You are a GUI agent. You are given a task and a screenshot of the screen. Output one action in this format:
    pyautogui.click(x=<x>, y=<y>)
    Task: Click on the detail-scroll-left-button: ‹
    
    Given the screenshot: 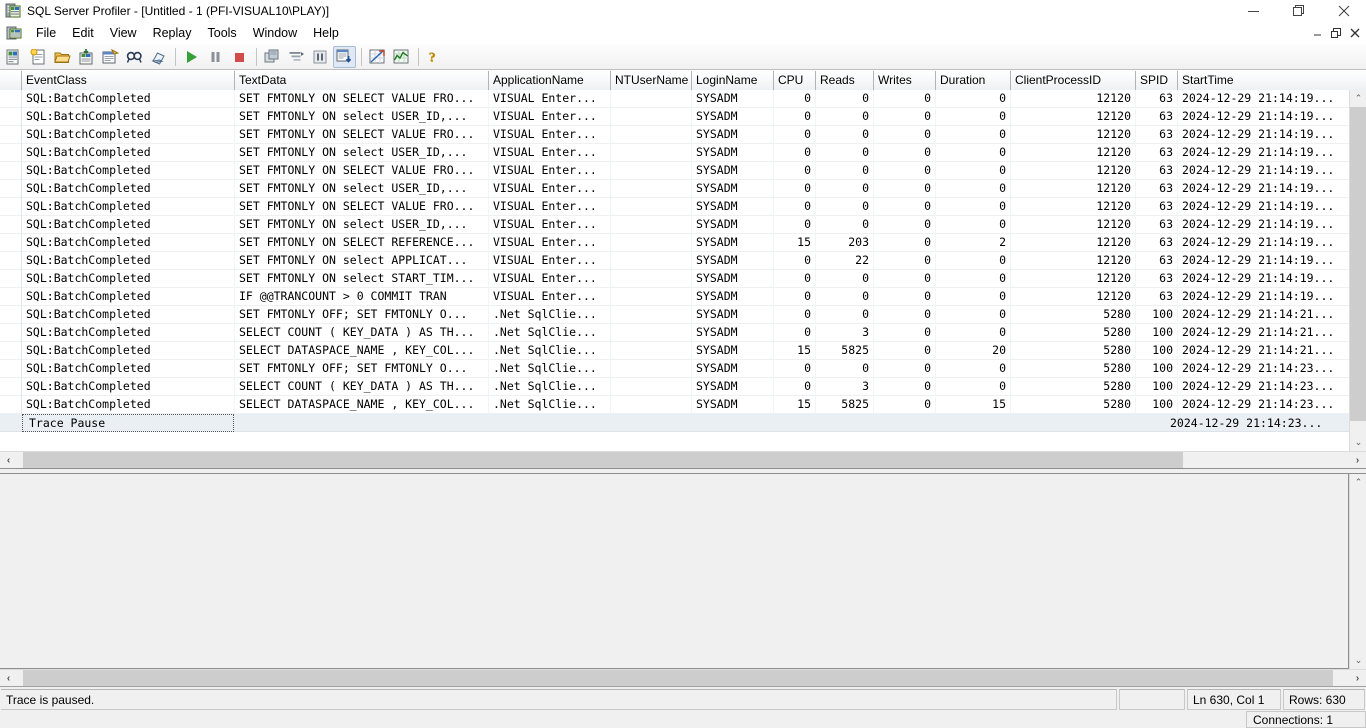 What is the action you would take?
    pyautogui.click(x=8, y=678)
    